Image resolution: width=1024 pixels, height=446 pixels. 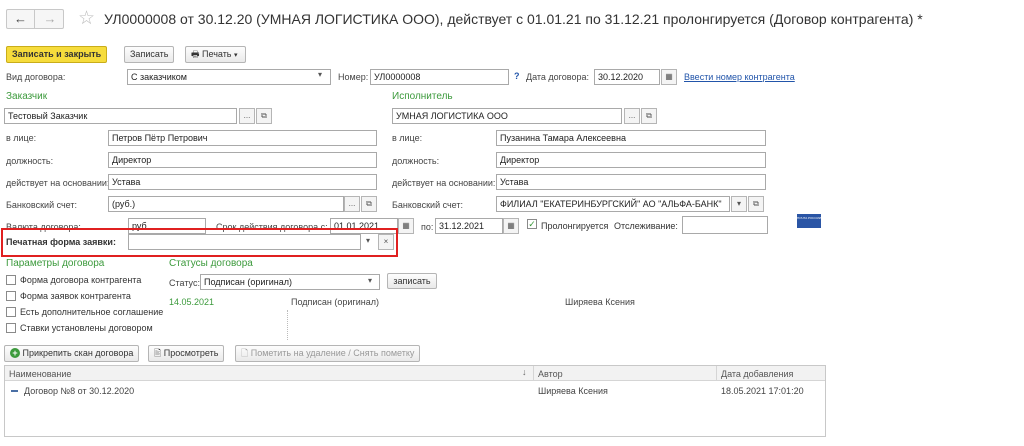 What do you see at coordinates (21, 138) in the screenshot?
I see `customer-person-label: в лице:` at bounding box center [21, 138].